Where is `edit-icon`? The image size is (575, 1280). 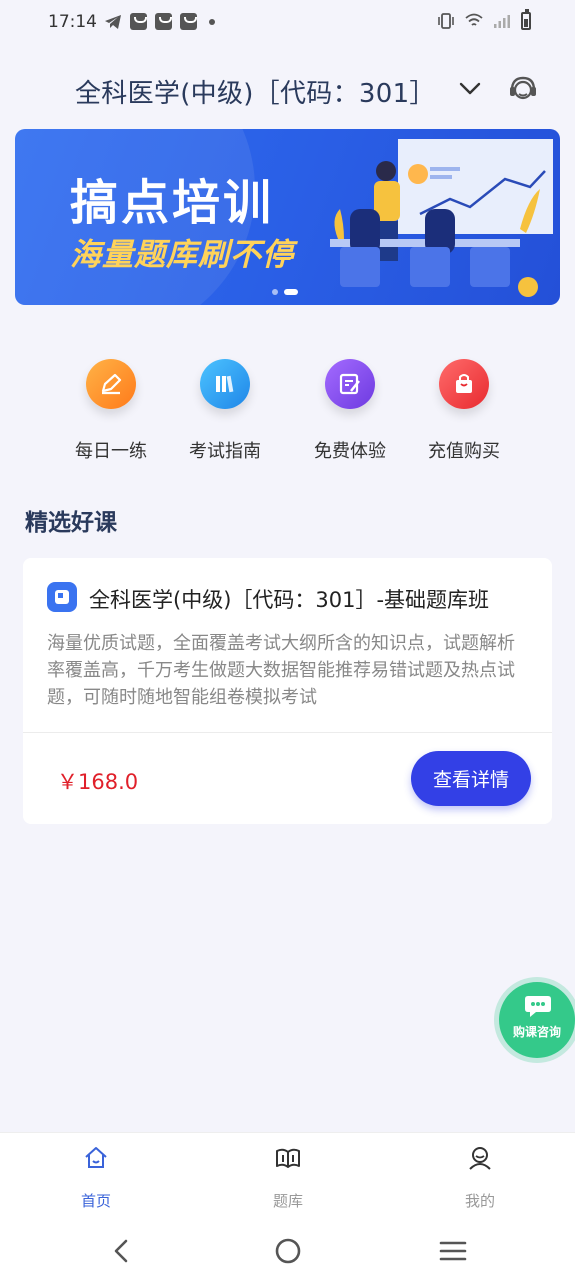 edit-icon is located at coordinates (350, 384).